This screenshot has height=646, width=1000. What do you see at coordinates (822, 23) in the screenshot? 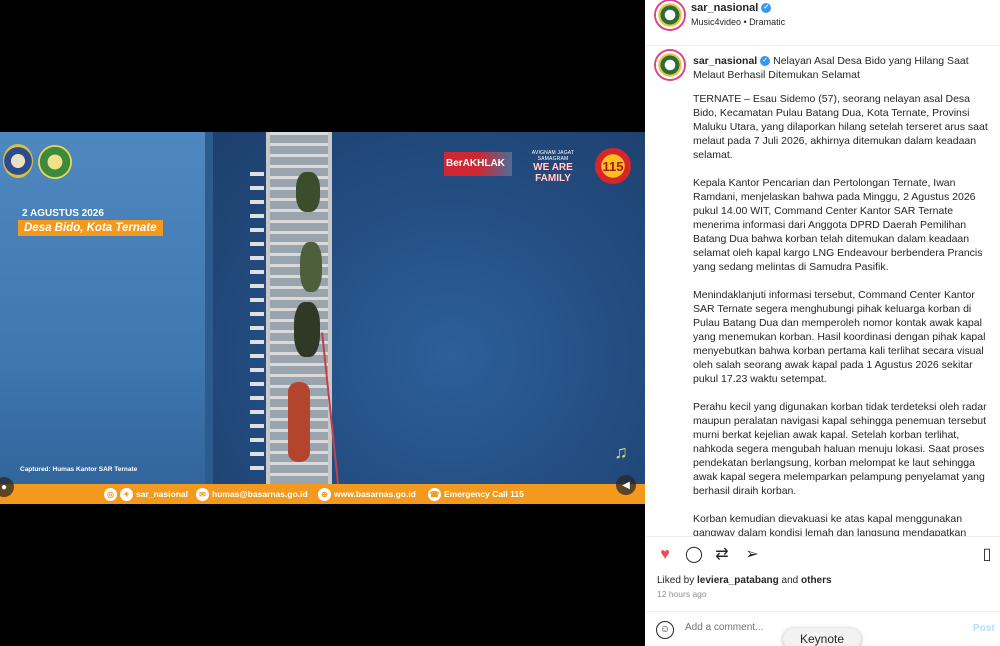
I see `post-header: sar_nasional ✓ Music4video • Dramatic` at bounding box center [822, 23].